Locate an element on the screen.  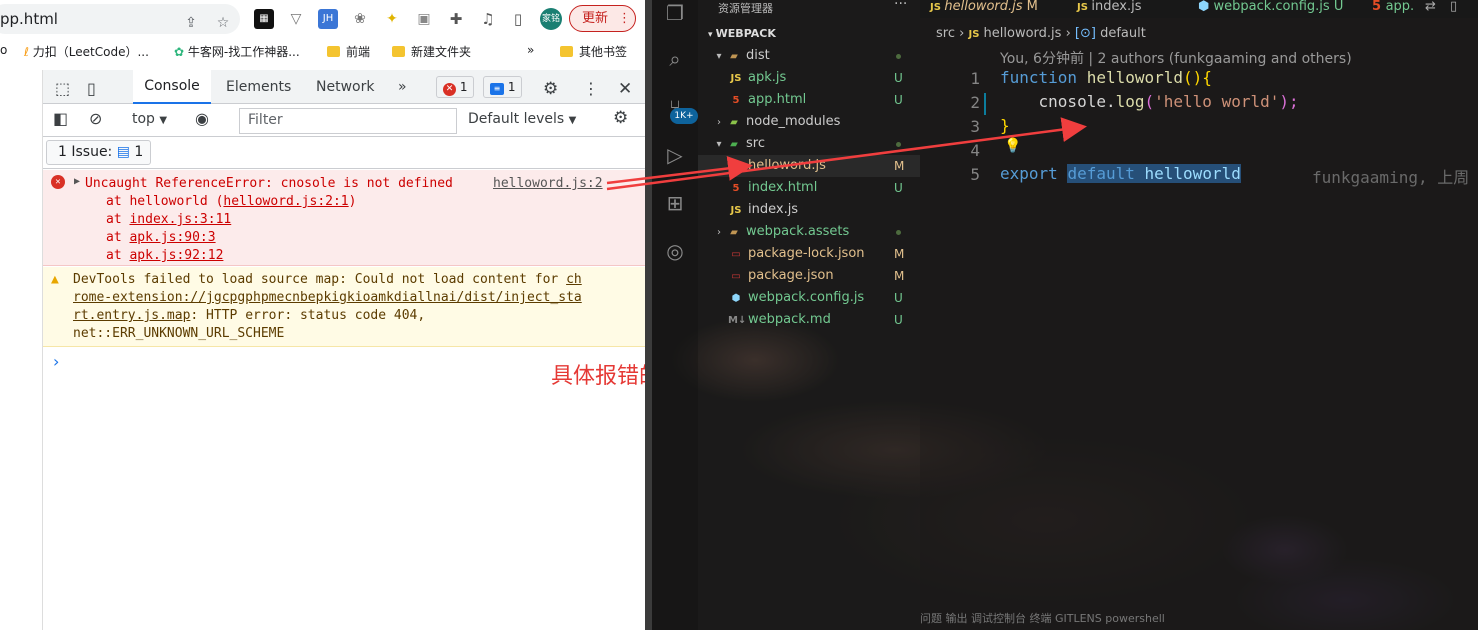
issues-button: 1 Issue: ▤ 1 is located at coordinates (98, 152).